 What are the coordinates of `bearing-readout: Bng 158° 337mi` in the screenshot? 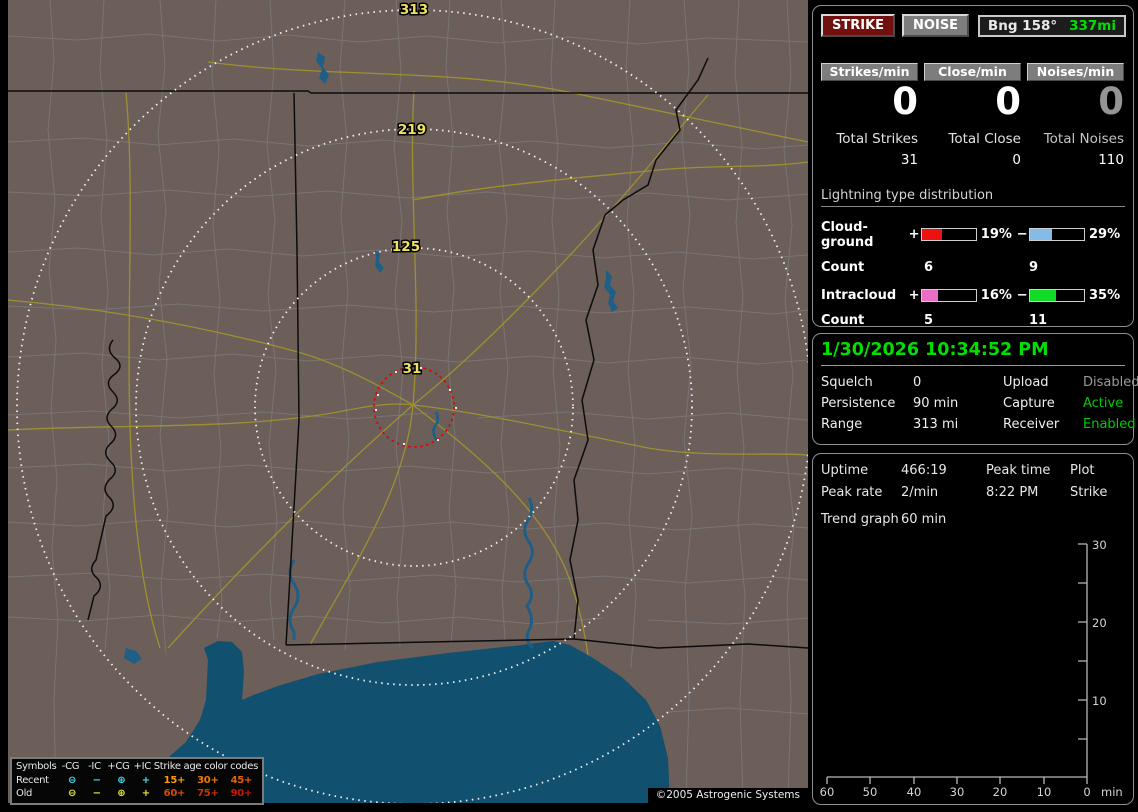 It's located at (1051, 25).